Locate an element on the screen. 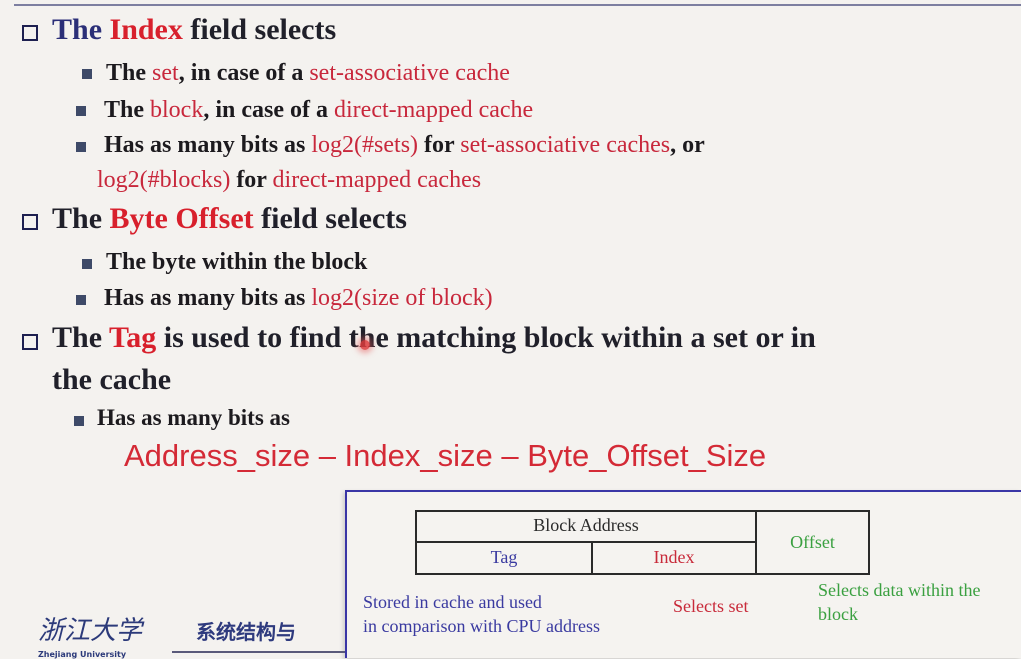  tag-field-label: Tag is located at coordinates (504, 557).